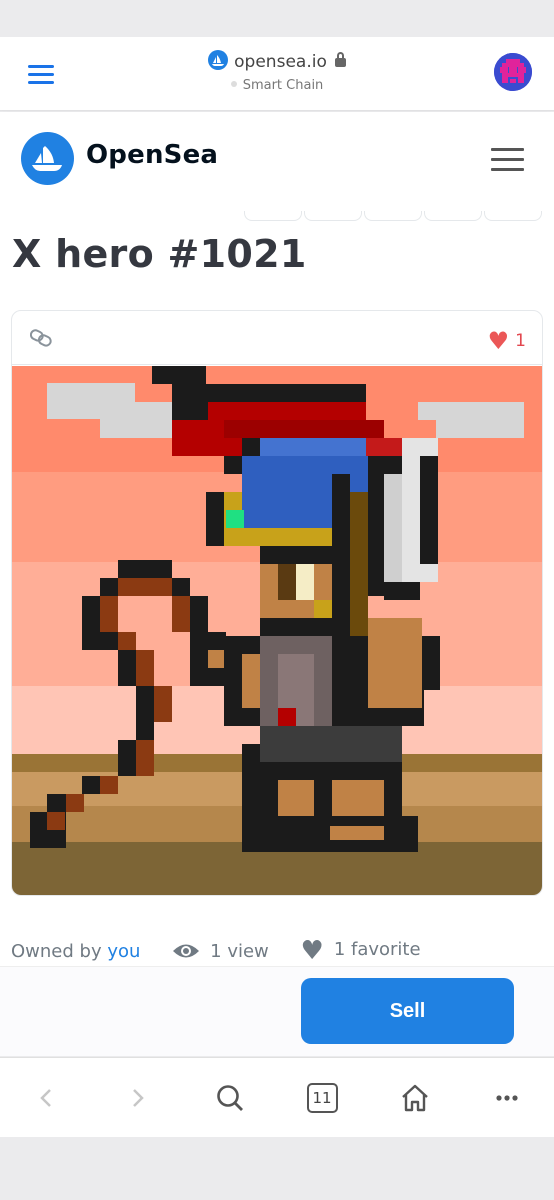 This screenshot has height=1200, width=554. Describe the element at coordinates (415, 1098) in the screenshot. I see `home-icon` at that location.